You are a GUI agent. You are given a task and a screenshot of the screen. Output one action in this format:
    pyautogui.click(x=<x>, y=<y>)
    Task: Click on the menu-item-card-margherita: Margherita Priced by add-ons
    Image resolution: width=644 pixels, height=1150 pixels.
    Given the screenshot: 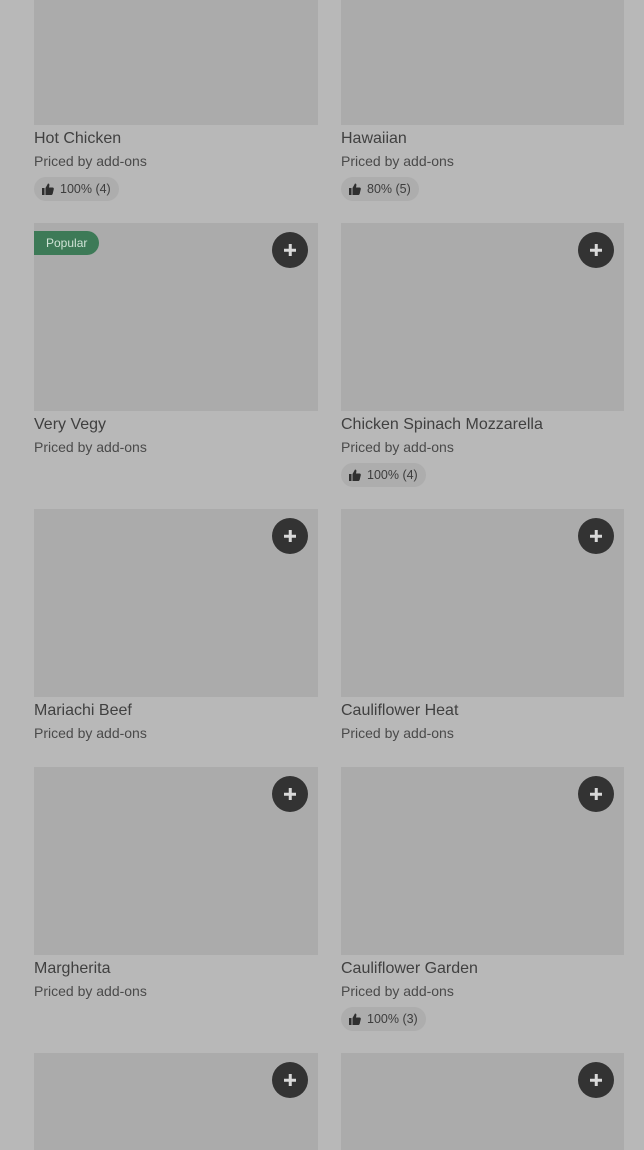 What is the action you would take?
    pyautogui.click(x=176, y=883)
    